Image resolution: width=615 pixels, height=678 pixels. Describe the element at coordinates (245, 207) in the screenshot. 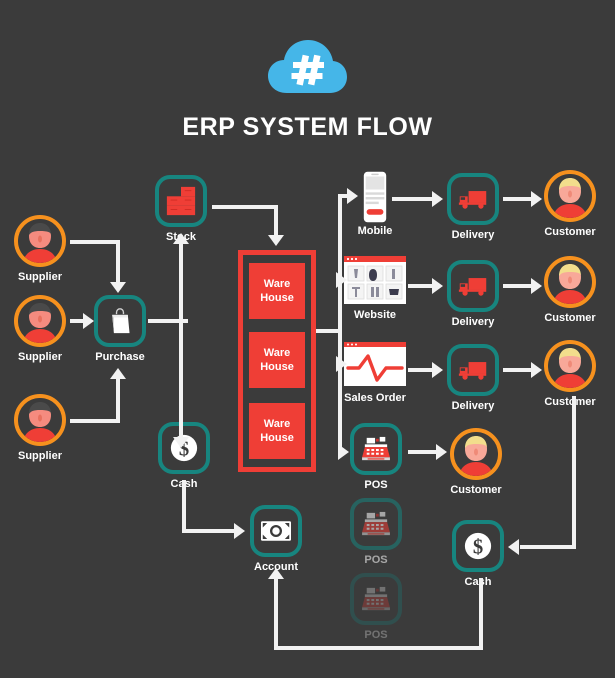

I see `connector-stock-warehouse` at that location.